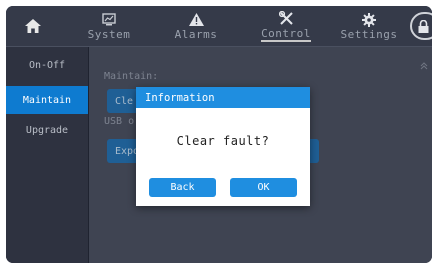 This screenshot has width=437, height=267. Describe the element at coordinates (47, 100) in the screenshot. I see `sidebar-item-maintain: Maintain` at that location.